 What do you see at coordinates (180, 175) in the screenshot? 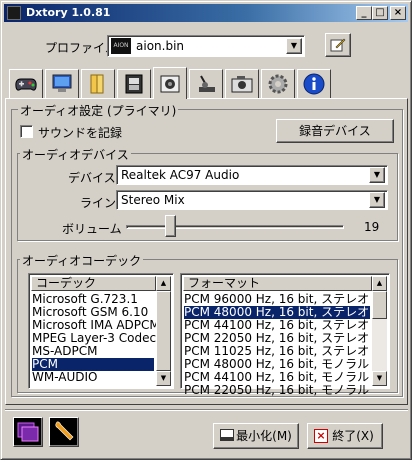
I see `device-value: Realtek AC97 Audio` at bounding box center [180, 175].